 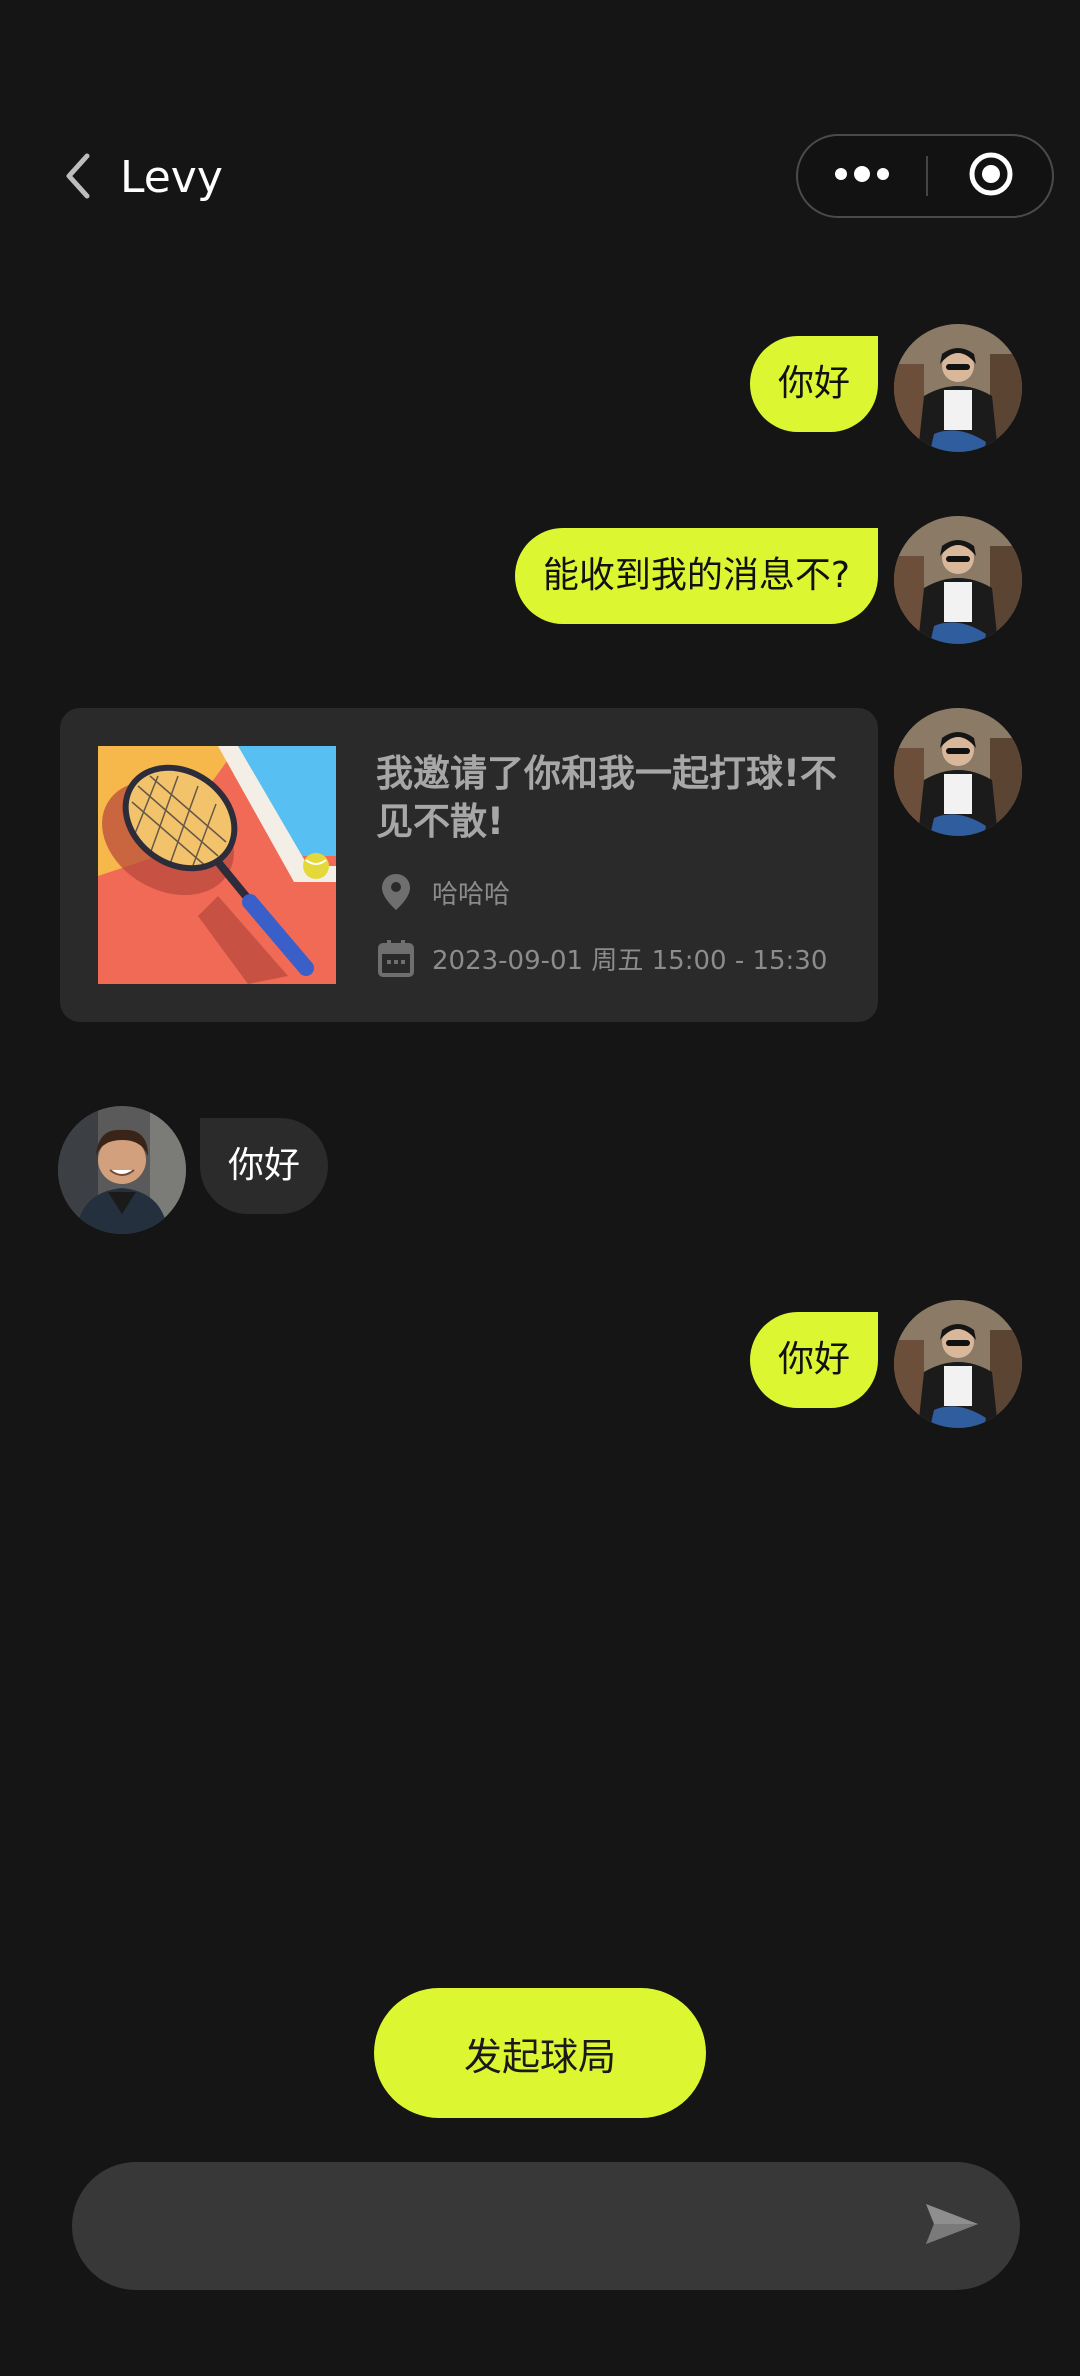 I want to click on invite-location: 哈哈哈, so click(x=471, y=894).